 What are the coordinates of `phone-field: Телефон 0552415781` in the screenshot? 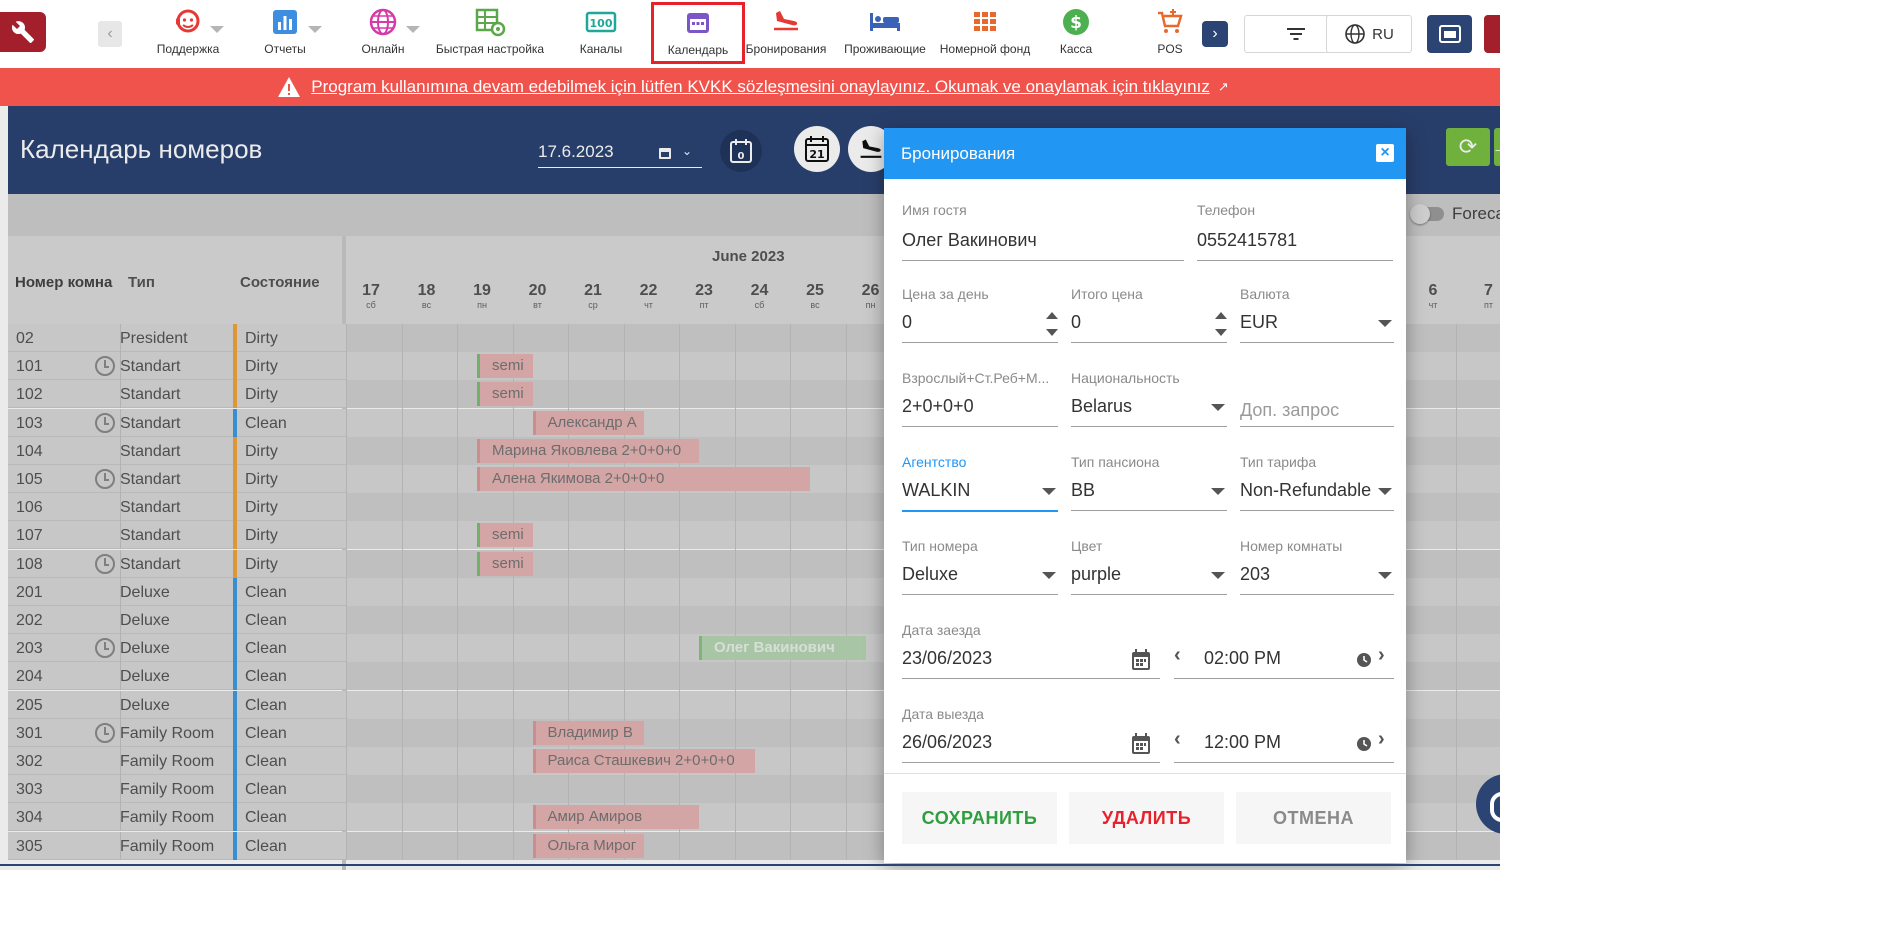 It's located at (1295, 232).